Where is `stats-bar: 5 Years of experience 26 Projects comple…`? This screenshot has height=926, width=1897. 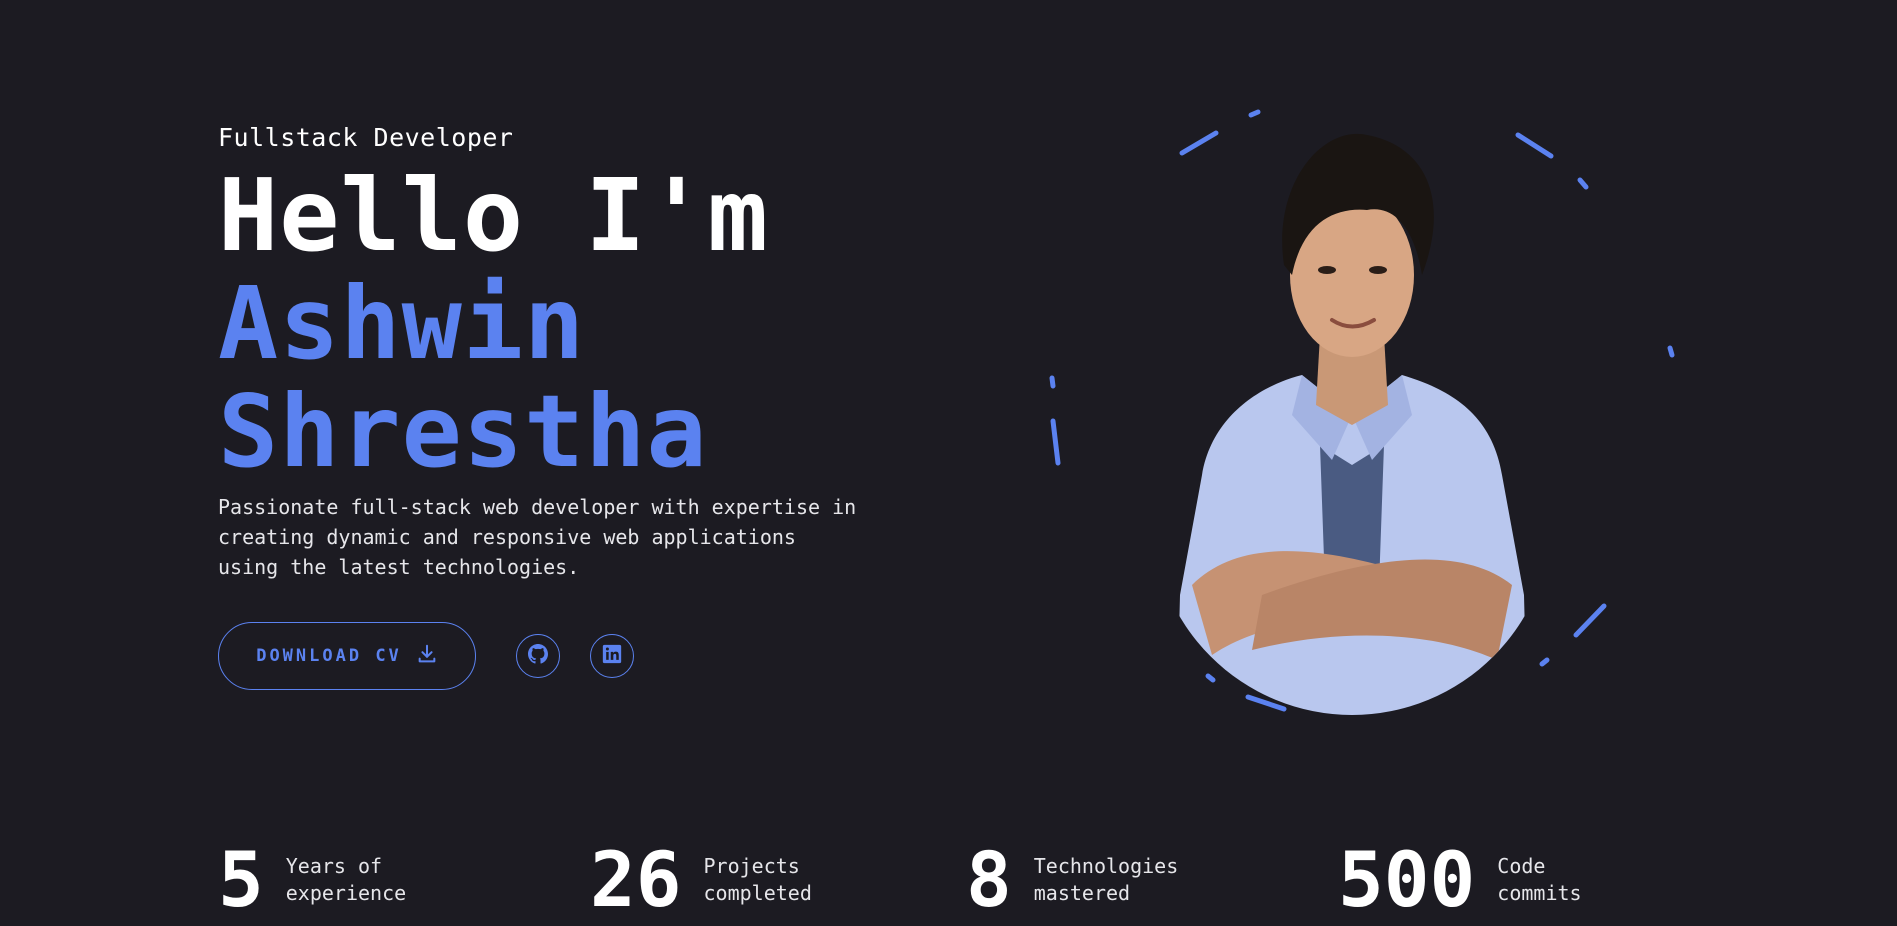 stats-bar: 5 Years of experience 26 Projects comple… is located at coordinates (968, 883).